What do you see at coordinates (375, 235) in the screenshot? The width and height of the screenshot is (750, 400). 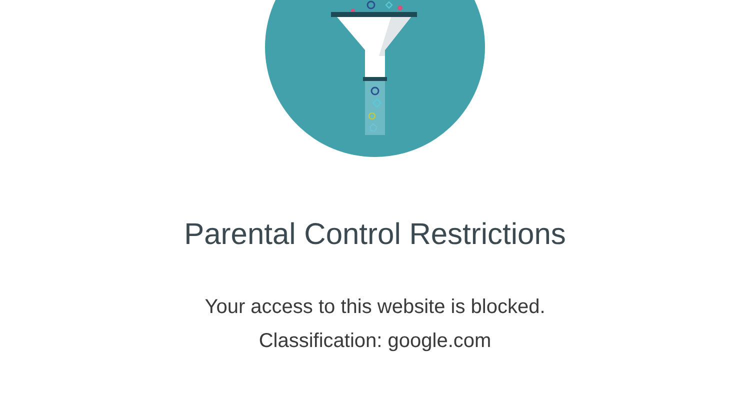 I see `page-title: Parental Control Restrictions` at bounding box center [375, 235].